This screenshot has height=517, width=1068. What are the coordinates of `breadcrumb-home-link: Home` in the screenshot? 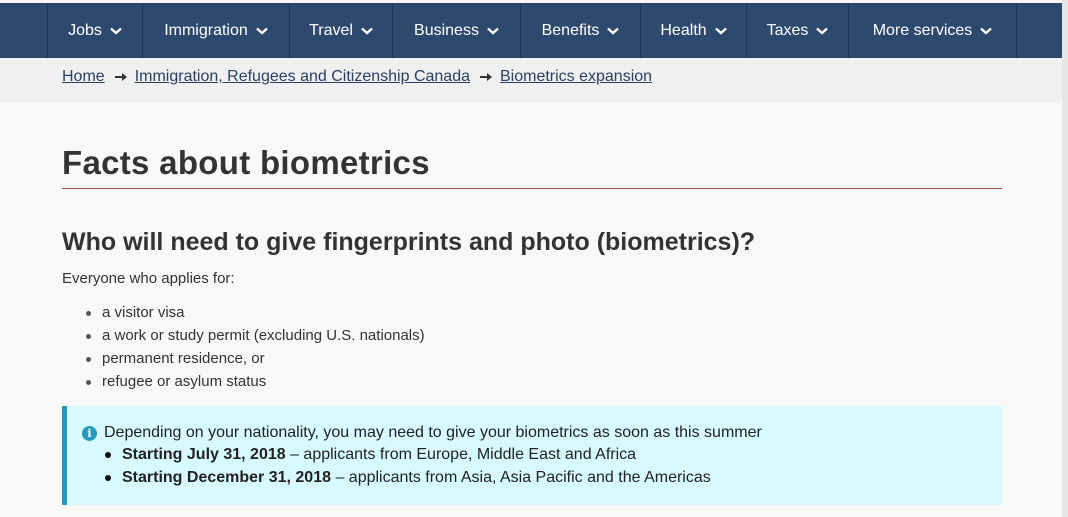 It's located at (83, 77).